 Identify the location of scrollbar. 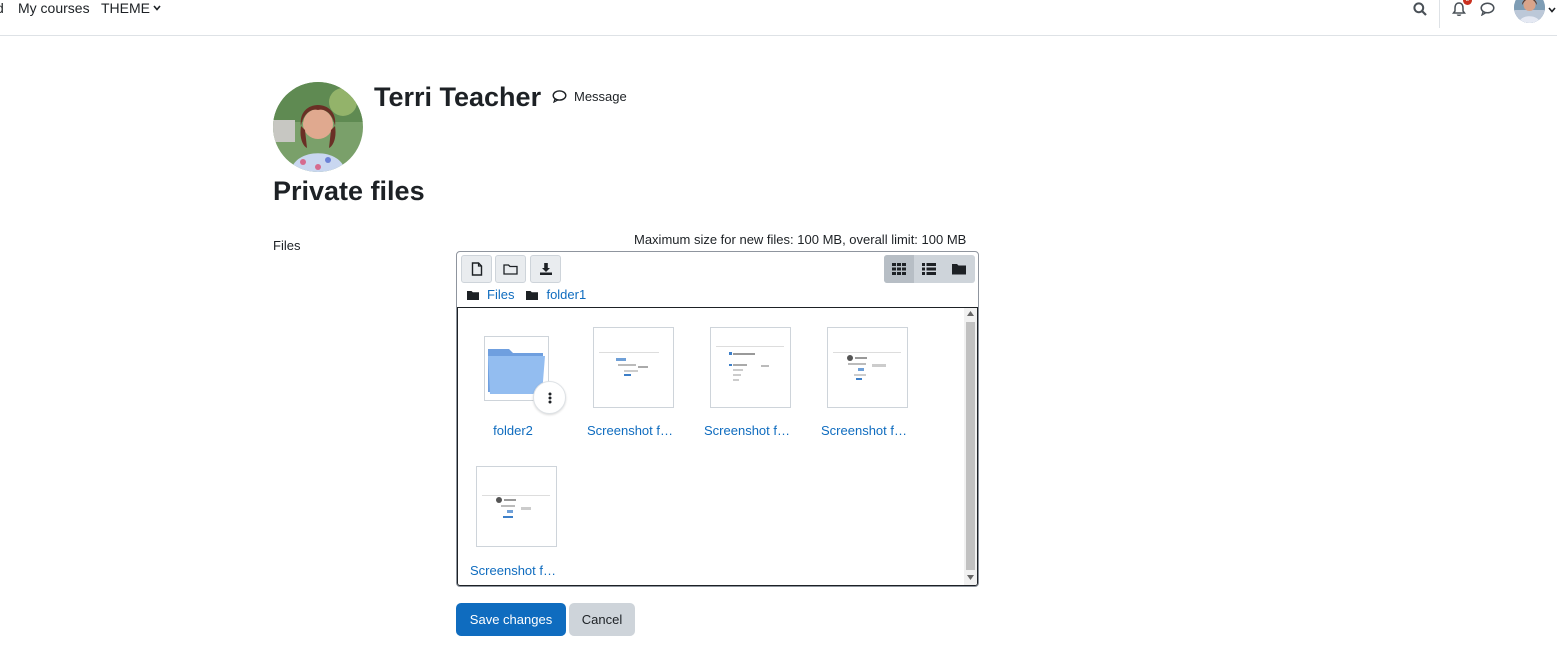
(970, 446).